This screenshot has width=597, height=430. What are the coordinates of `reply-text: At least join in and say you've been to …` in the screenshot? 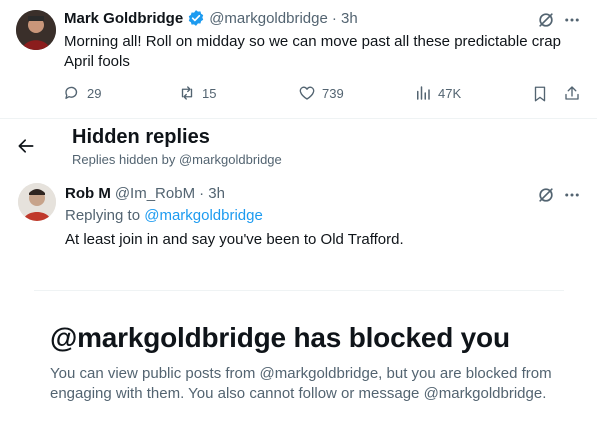 It's located at (234, 239).